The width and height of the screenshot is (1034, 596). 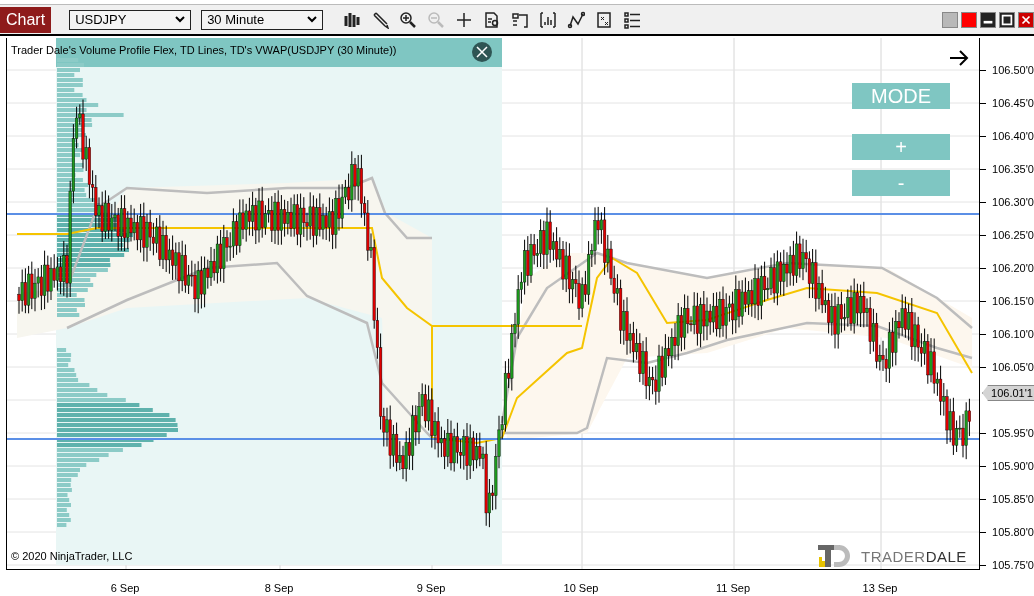 I want to click on date-label: 9 Sep, so click(x=431, y=588).